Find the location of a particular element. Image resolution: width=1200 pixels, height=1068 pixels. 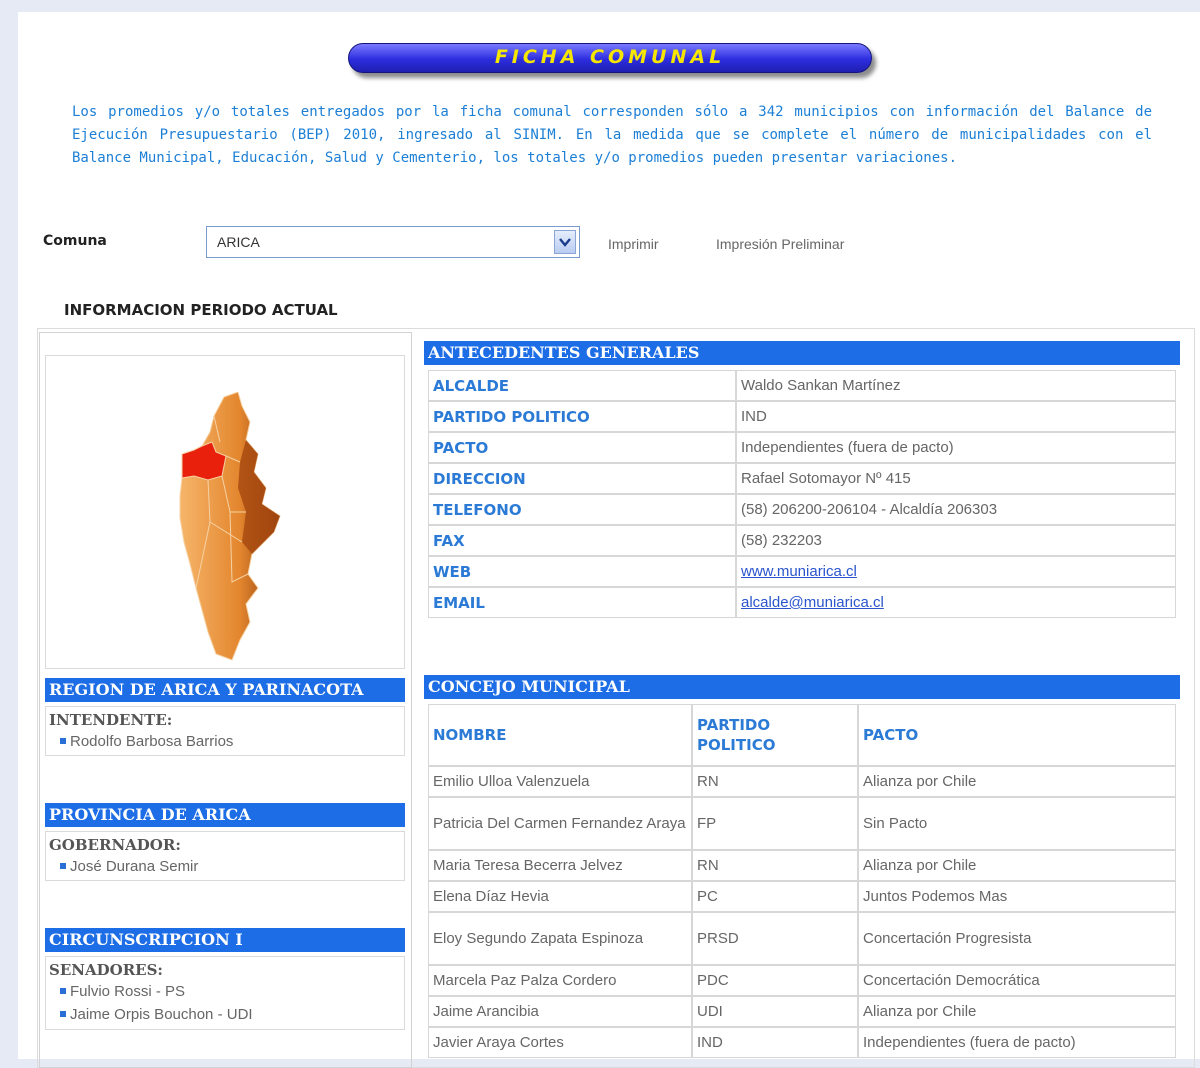

intendente-label: INTENDENTE: is located at coordinates (111, 720).